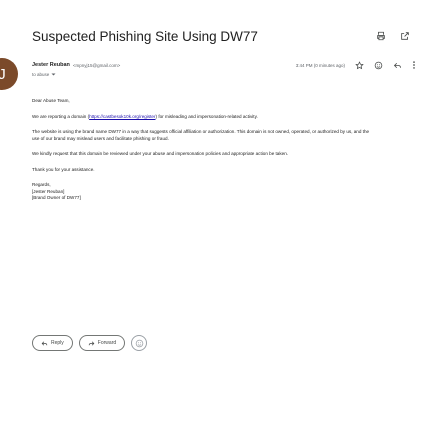 The height and width of the screenshot is (429, 426). What do you see at coordinates (63, 169) in the screenshot?
I see `paragraph-4: Thank you for your assistance.` at bounding box center [63, 169].